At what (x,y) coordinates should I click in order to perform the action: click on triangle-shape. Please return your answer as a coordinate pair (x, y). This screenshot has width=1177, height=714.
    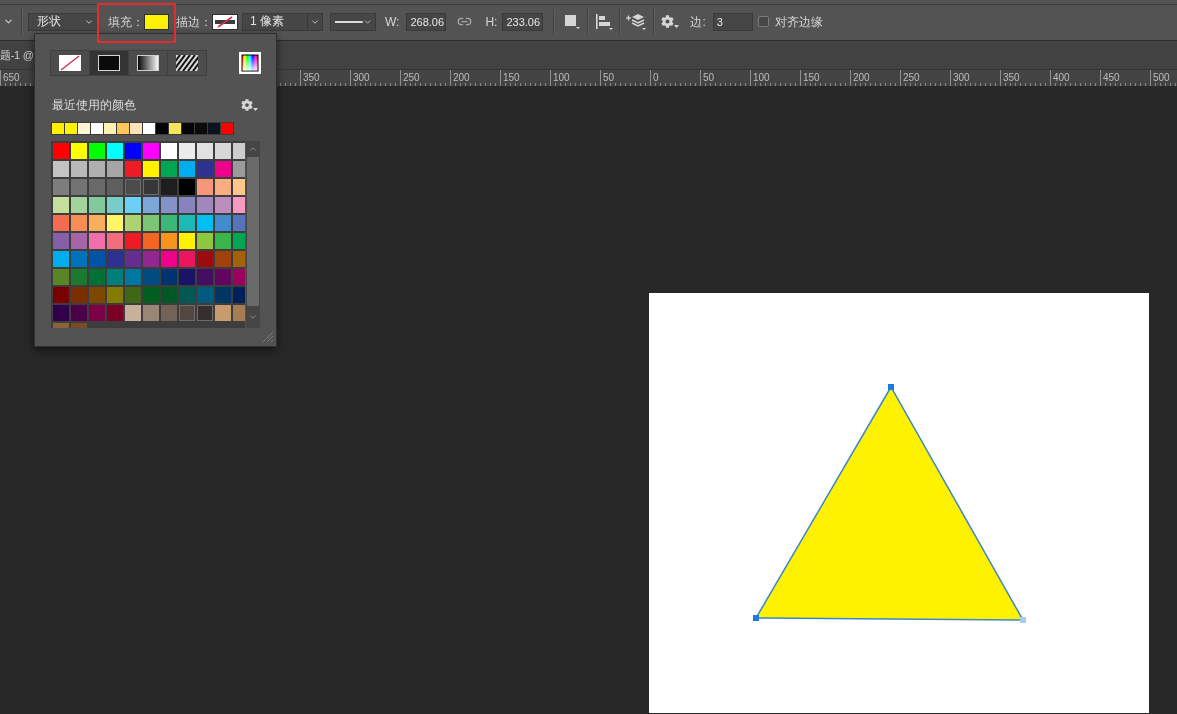
    Looking at the image, I should click on (889, 503).